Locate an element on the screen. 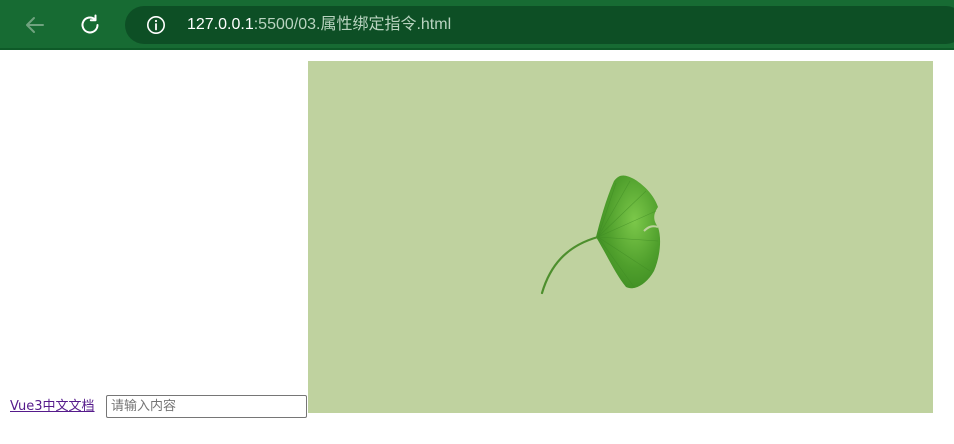 This screenshot has width=954, height=444. vue3-docs-link: Vue3中文文档 is located at coordinates (52, 407).